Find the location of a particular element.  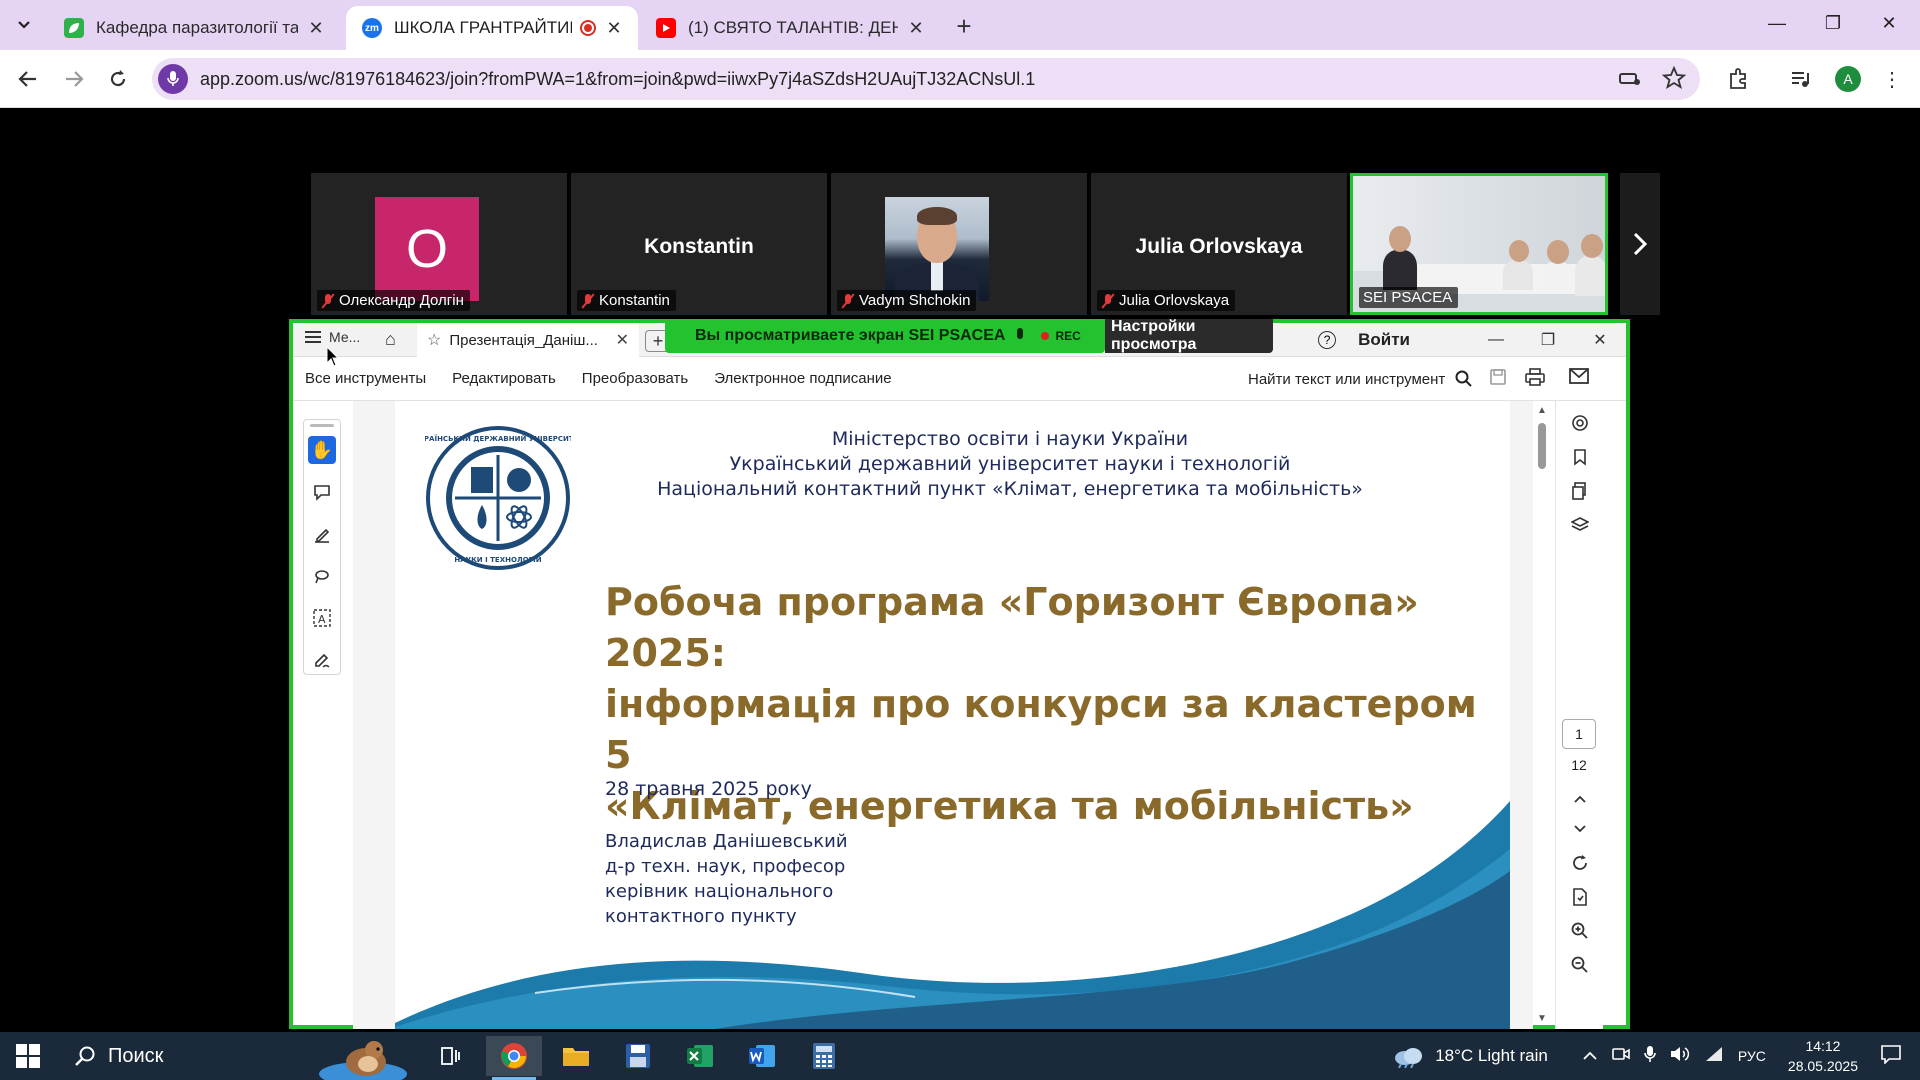

browser-menu-icon: ⋮ is located at coordinates (1892, 79).